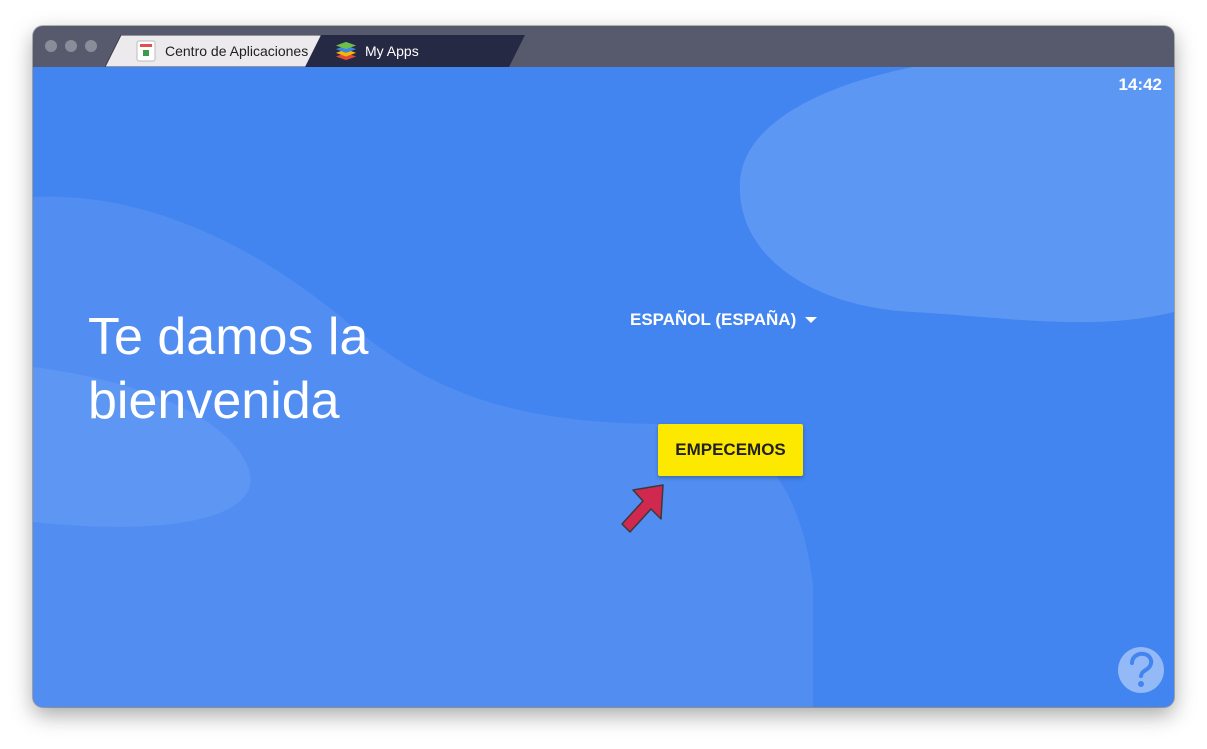 The height and width of the screenshot is (749, 1207). Describe the element at coordinates (71, 46) in the screenshot. I see `minimize-window-button` at that location.